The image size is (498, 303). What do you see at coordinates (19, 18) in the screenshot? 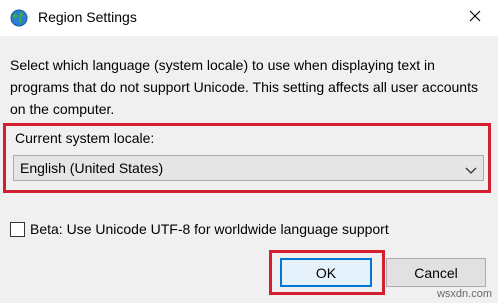
I see `globe-icon` at bounding box center [19, 18].